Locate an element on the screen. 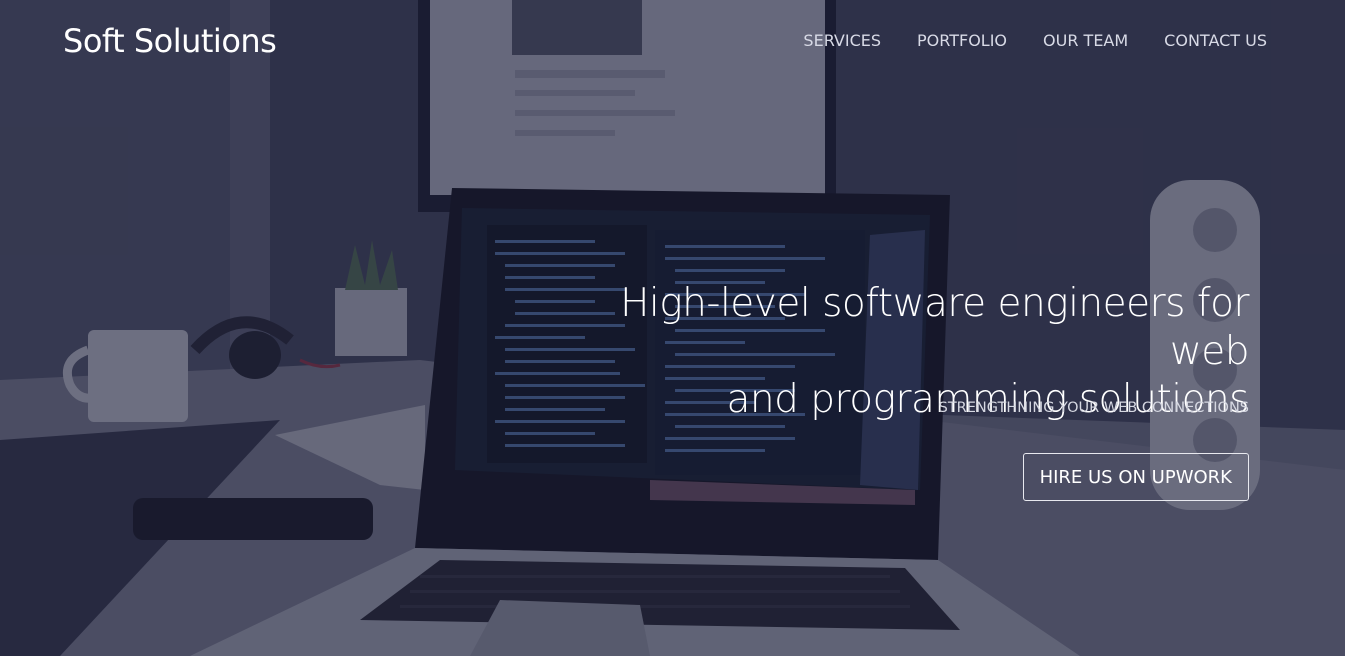 Image resolution: width=1345 pixels, height=656 pixels. nav-link-our-team: OUR TEAM is located at coordinates (1085, 40).